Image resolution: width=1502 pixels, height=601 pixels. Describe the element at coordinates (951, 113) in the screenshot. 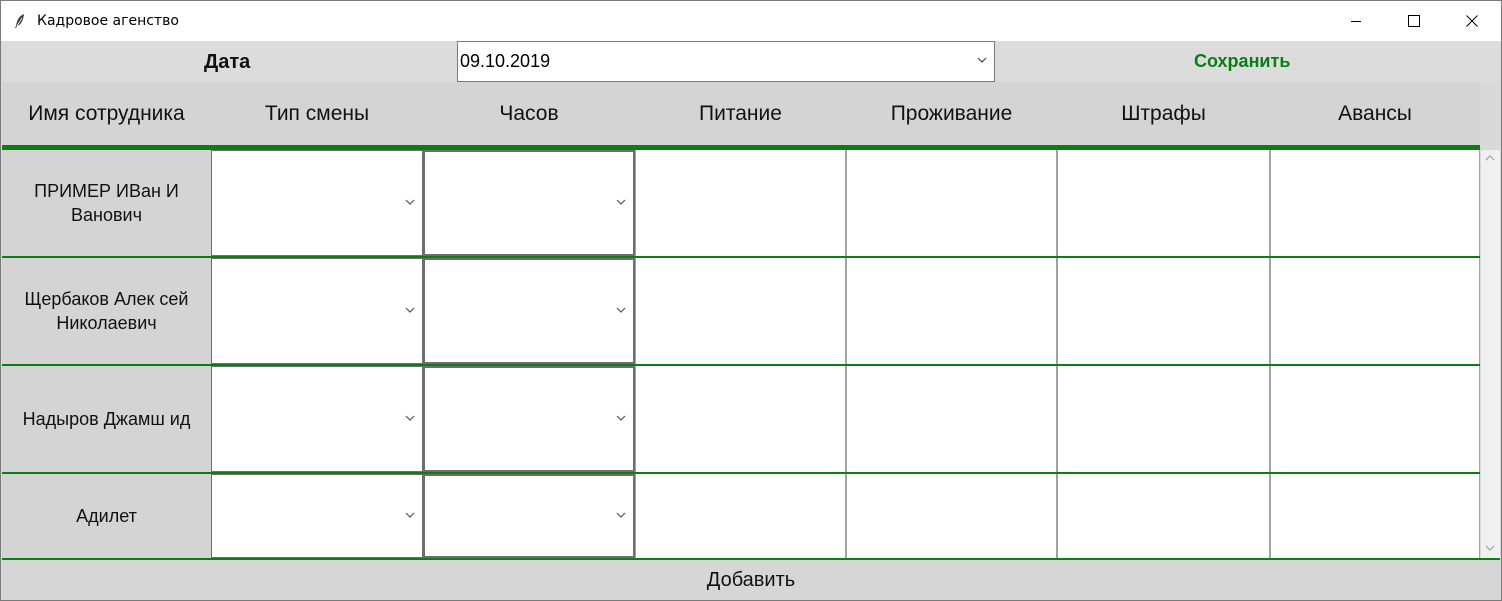

I see `column-header-housing: Проживание` at that location.